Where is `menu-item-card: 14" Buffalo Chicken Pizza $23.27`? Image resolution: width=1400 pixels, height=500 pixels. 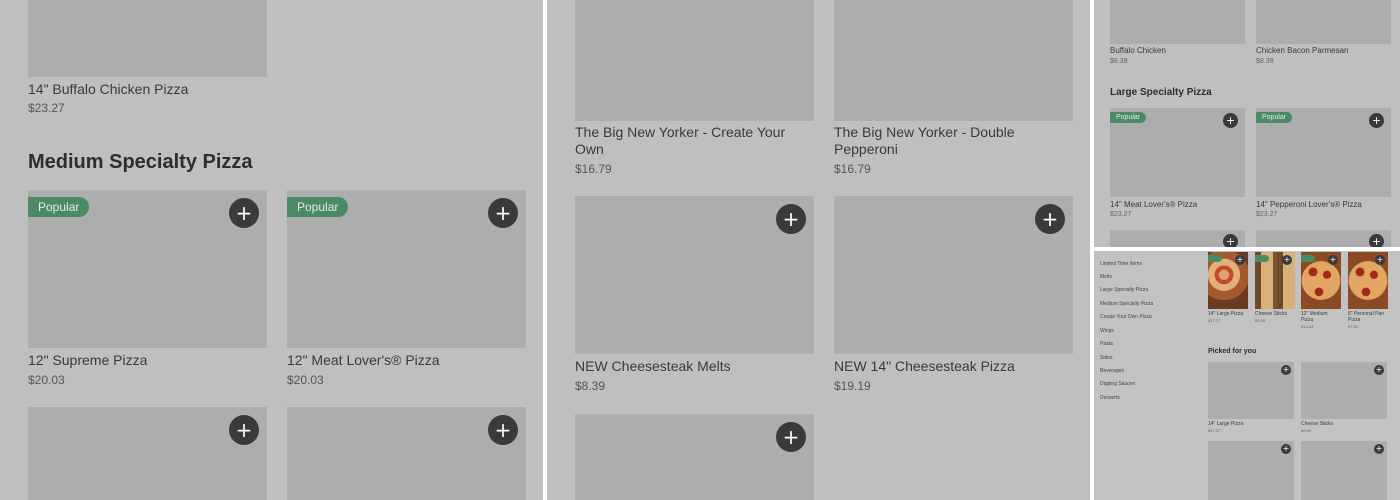
menu-item-card: 14" Buffalo Chicken Pizza $23.27 is located at coordinates (147, 60).